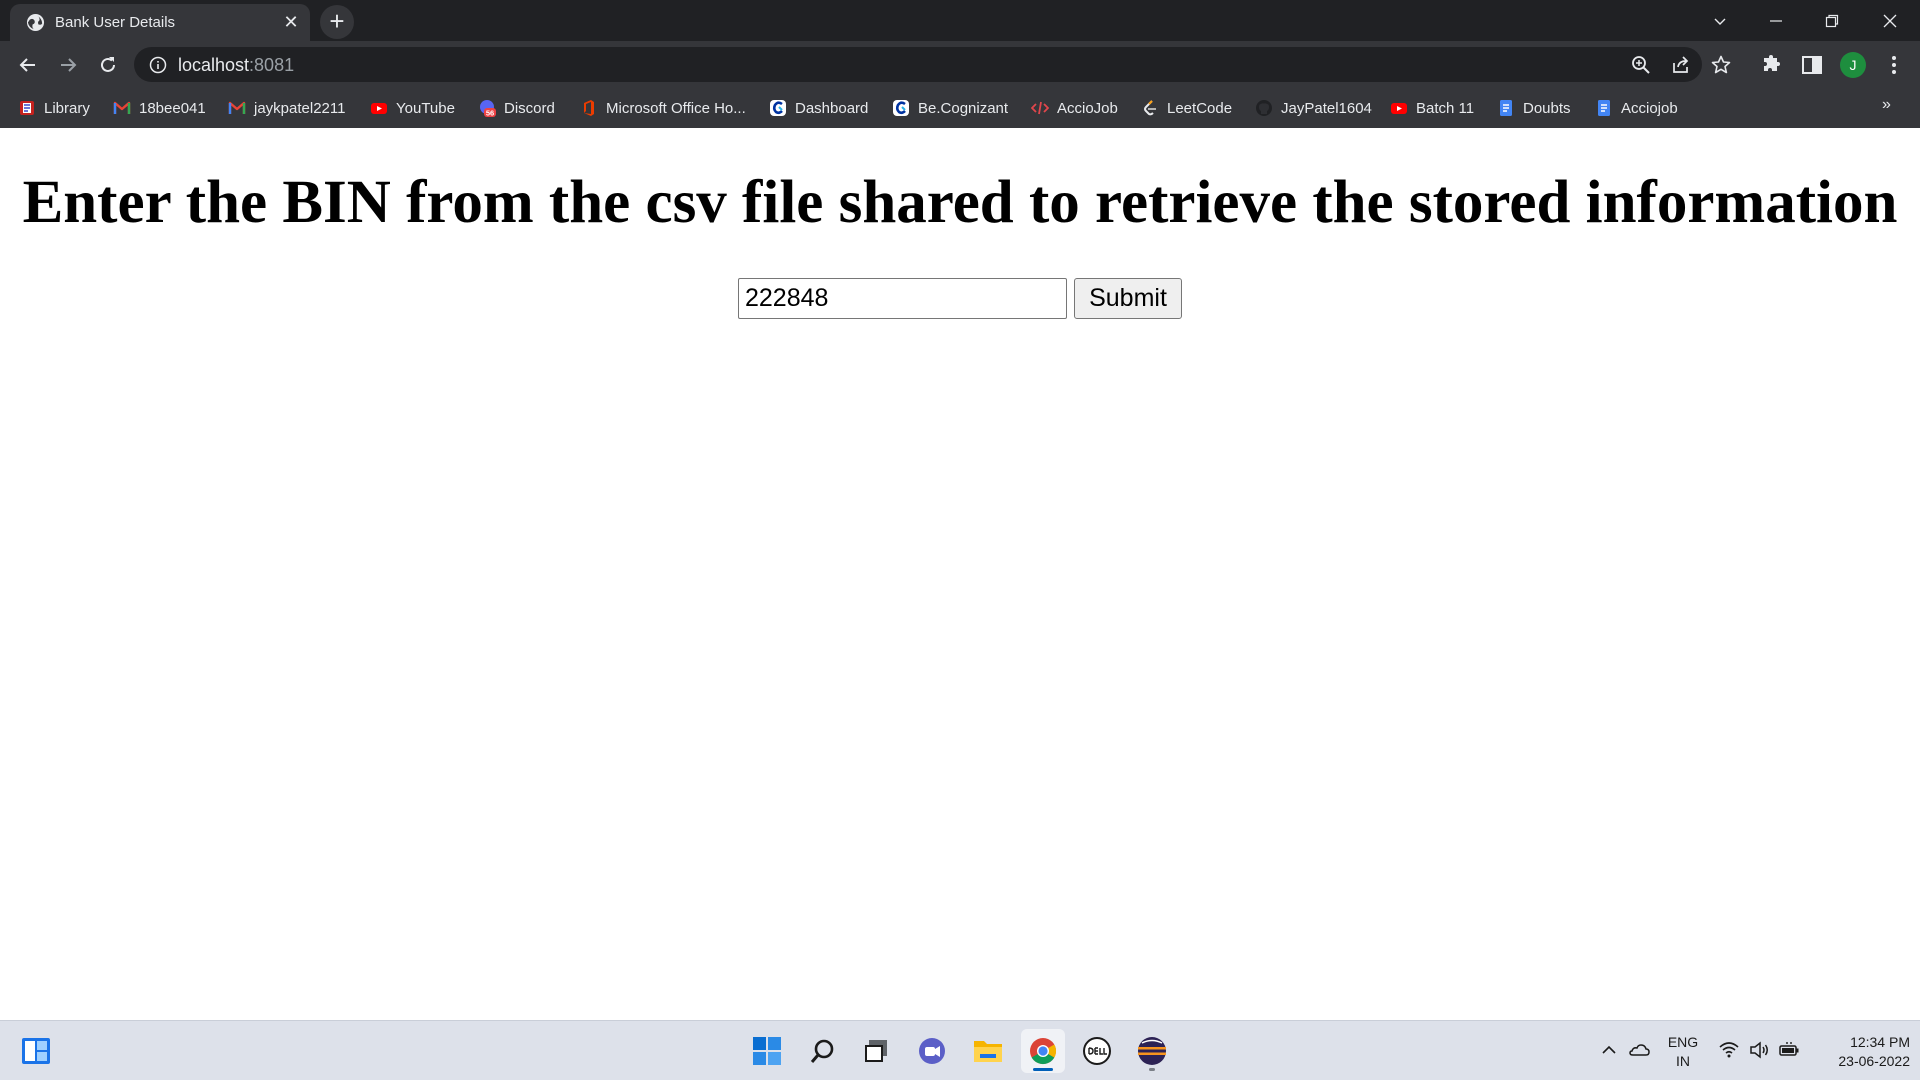 This screenshot has width=1920, height=1080. I want to click on library-icon, so click(27, 108).